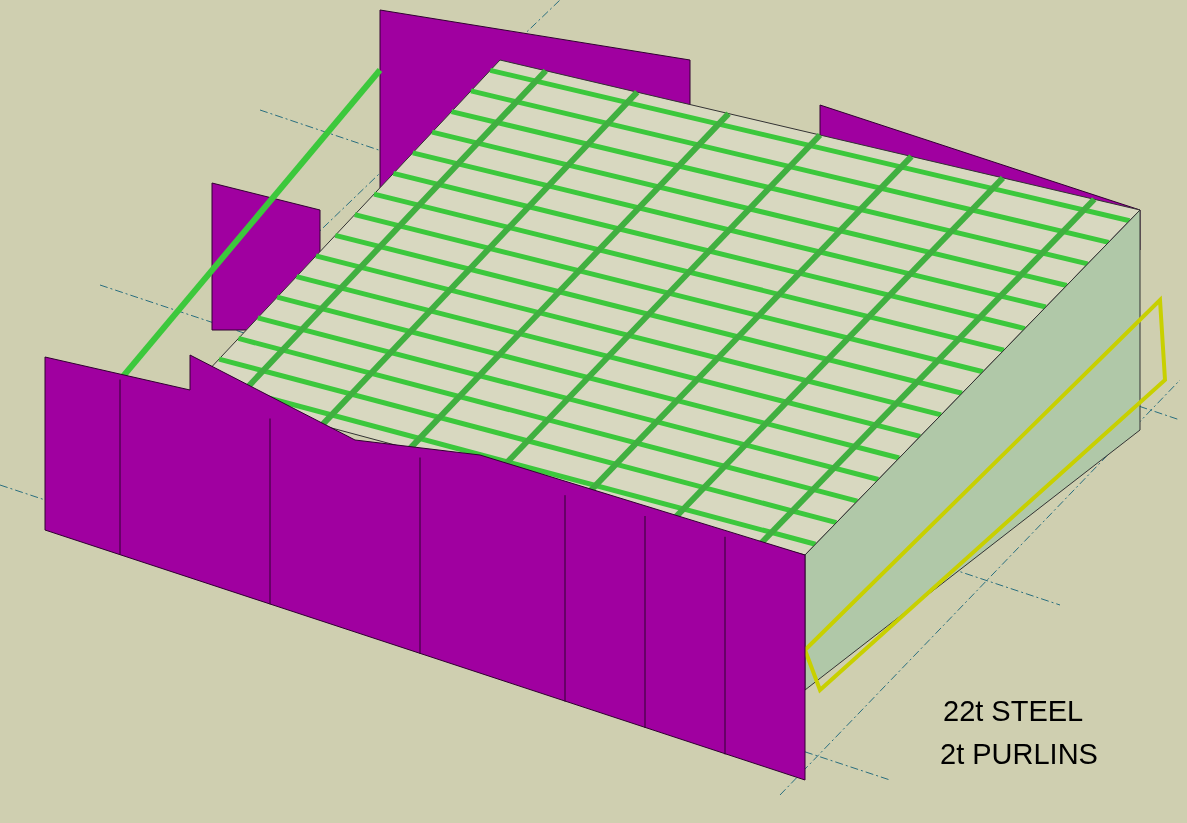 The width and height of the screenshot is (1187, 823). I want to click on annotation-text: 2t PURLINS, so click(1019, 754).